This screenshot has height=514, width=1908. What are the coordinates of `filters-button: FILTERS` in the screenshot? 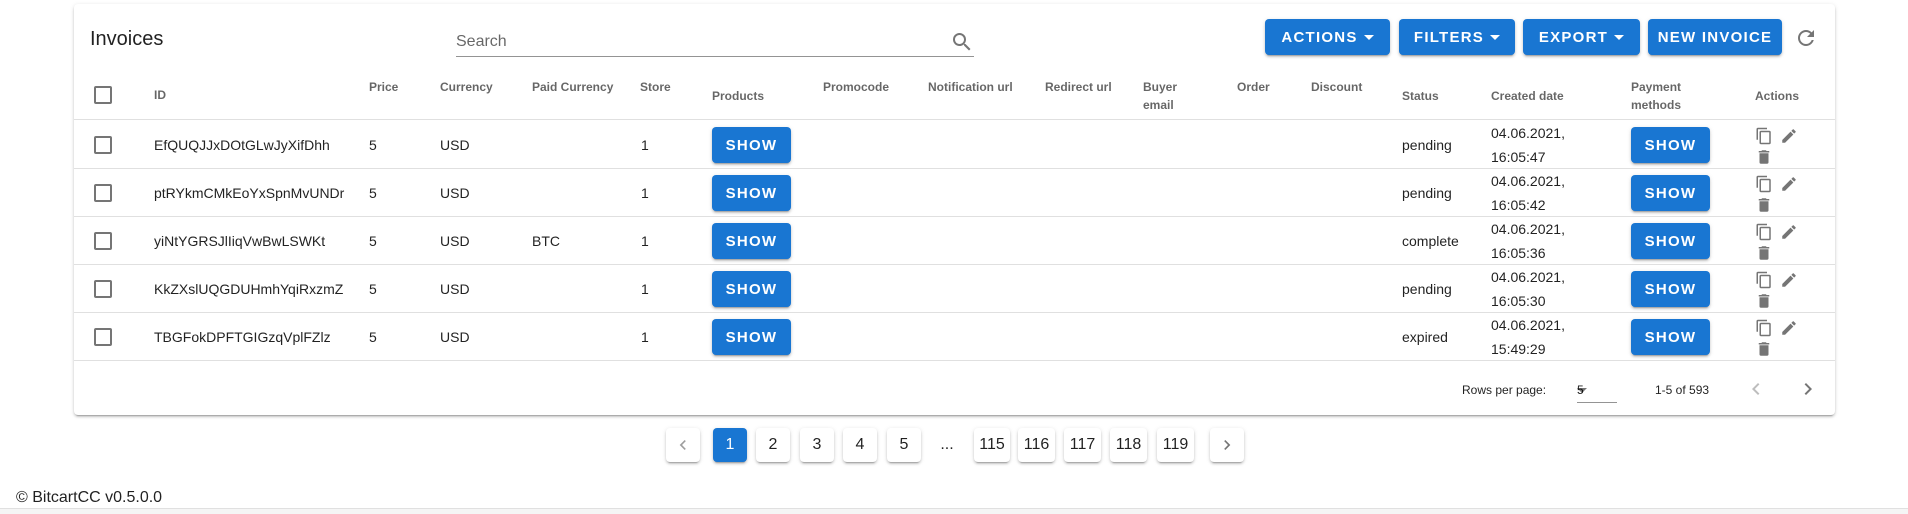 It's located at (1457, 37).